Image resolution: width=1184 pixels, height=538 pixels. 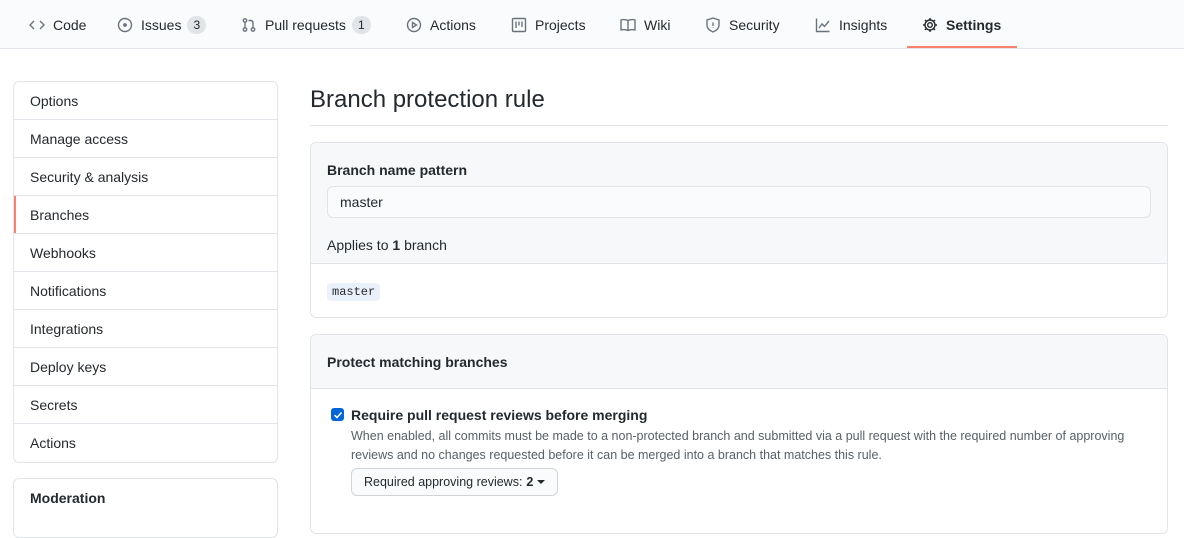 I want to click on matched-branch-chip: master, so click(x=354, y=292).